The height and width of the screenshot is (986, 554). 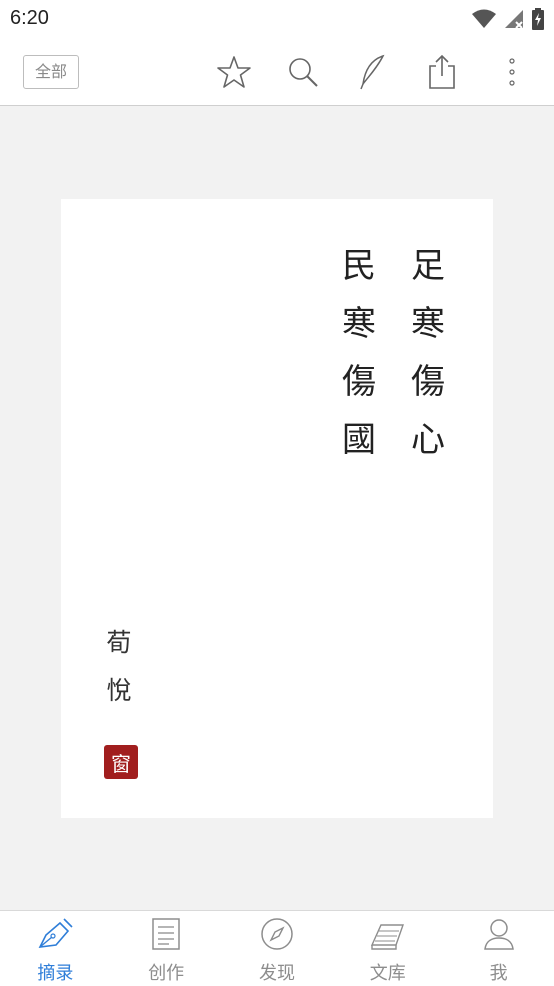 I want to click on document-icon, so click(x=166, y=936).